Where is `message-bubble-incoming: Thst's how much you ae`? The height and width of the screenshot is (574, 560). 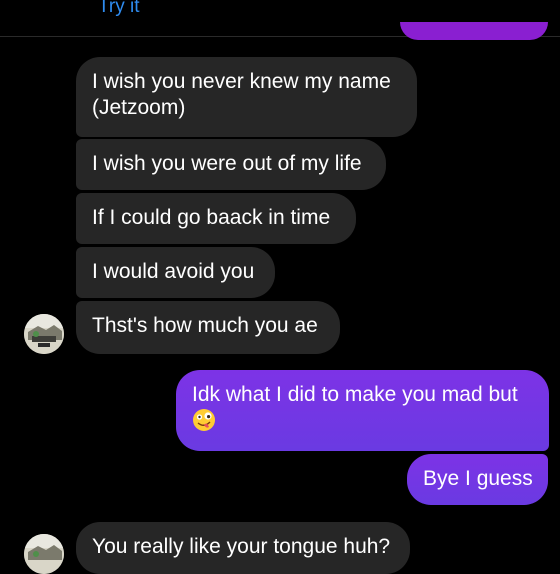 message-bubble-incoming: Thst's how much you ae is located at coordinates (208, 327).